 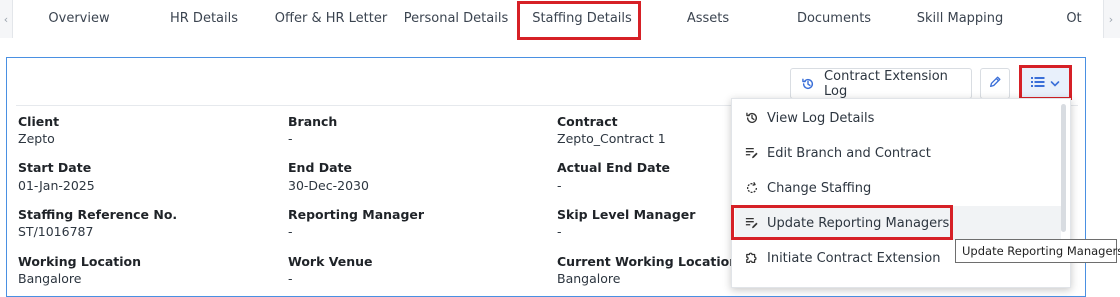 I want to click on menu-item-label: View Log Details, so click(x=821, y=118).